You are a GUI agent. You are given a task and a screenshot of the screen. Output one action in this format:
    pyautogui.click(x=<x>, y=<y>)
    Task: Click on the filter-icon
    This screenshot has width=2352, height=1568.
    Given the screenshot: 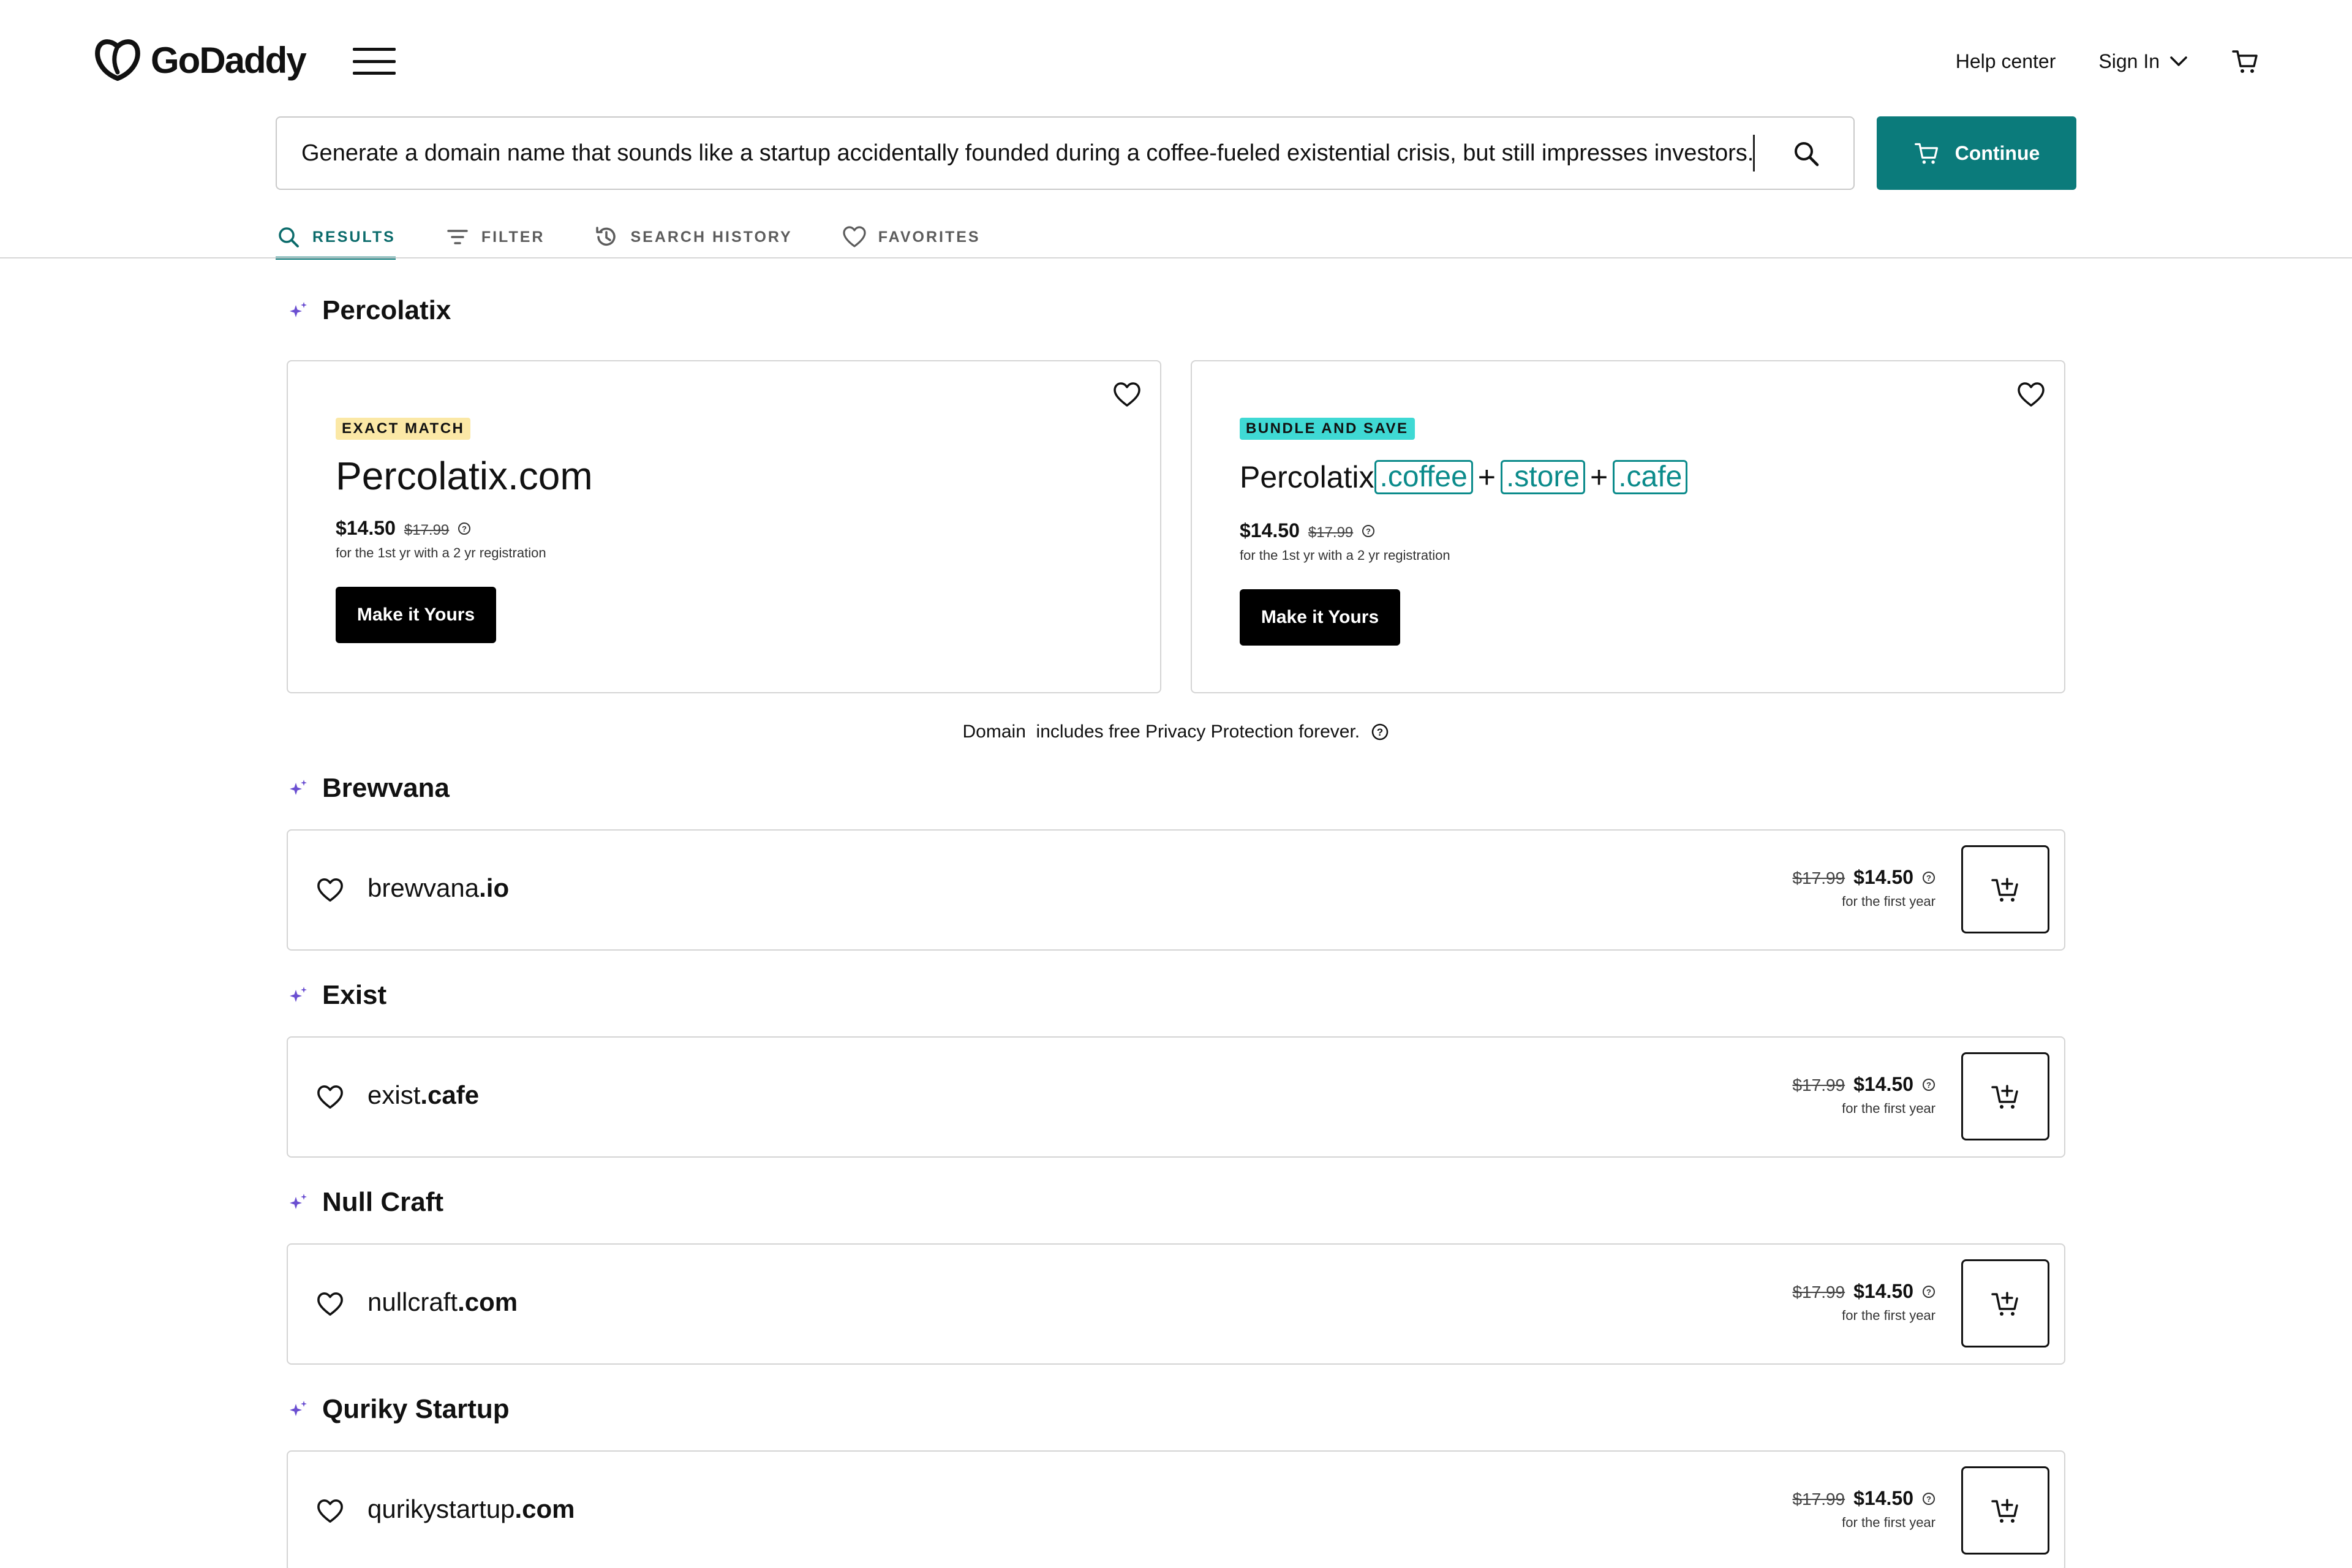 What is the action you would take?
    pyautogui.click(x=458, y=237)
    